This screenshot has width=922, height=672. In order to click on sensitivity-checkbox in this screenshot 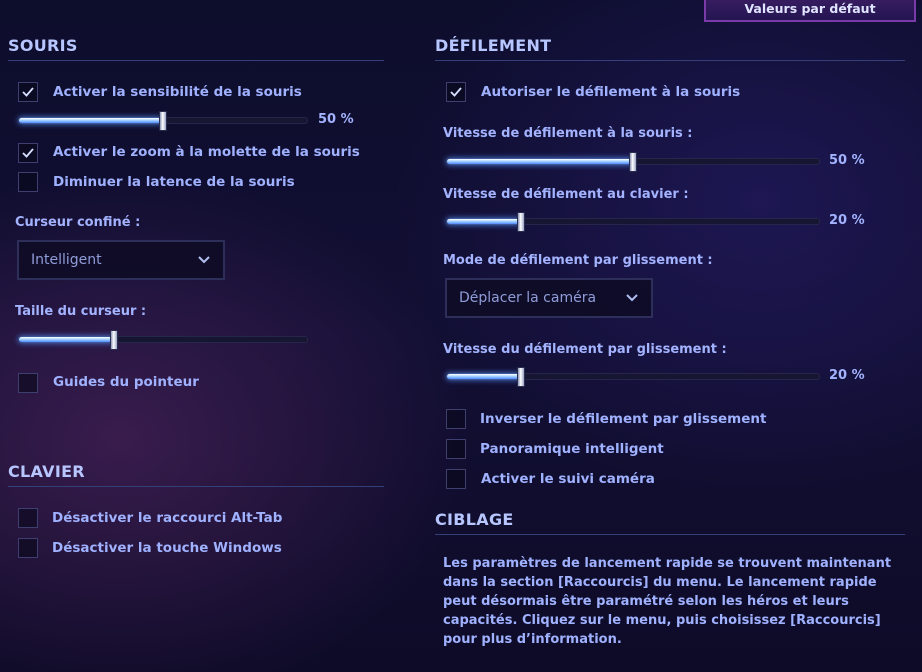, I will do `click(28, 92)`.